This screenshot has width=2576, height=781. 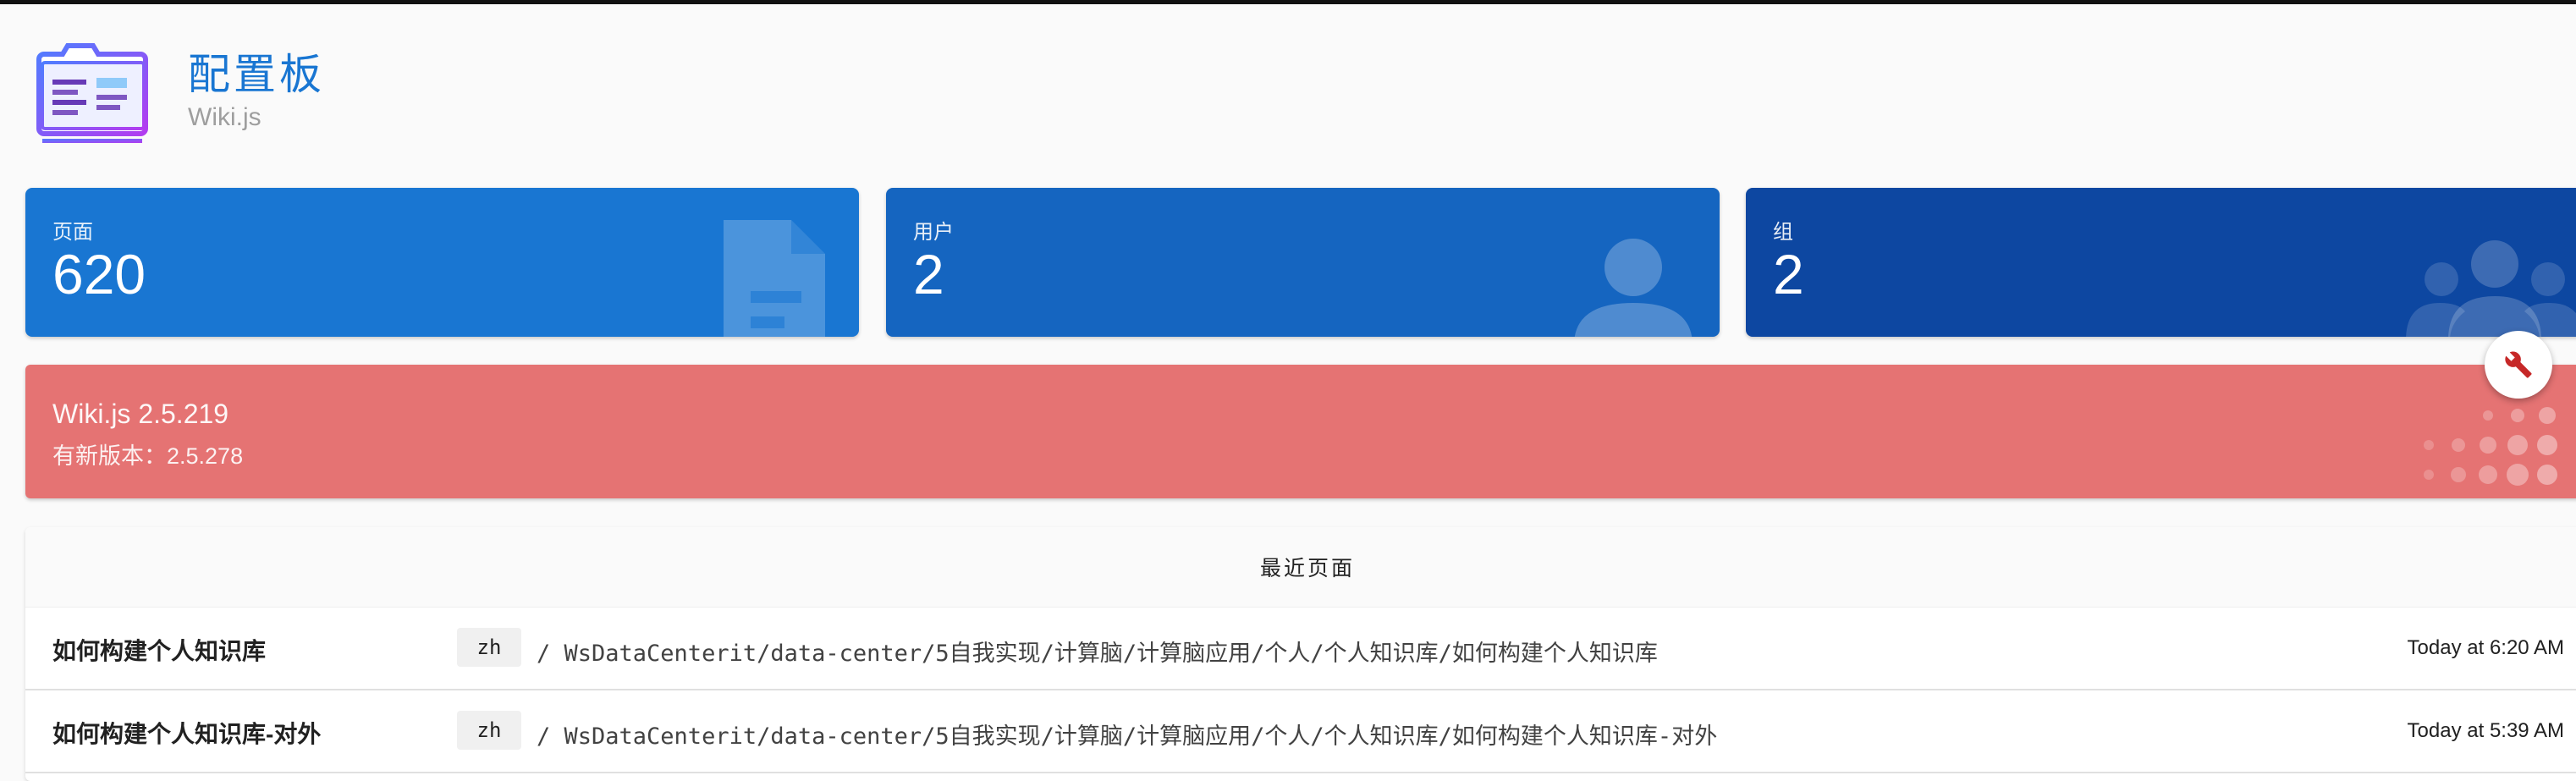 What do you see at coordinates (2485, 730) in the screenshot?
I see `recent-page-time: Today at 5:39 AM` at bounding box center [2485, 730].